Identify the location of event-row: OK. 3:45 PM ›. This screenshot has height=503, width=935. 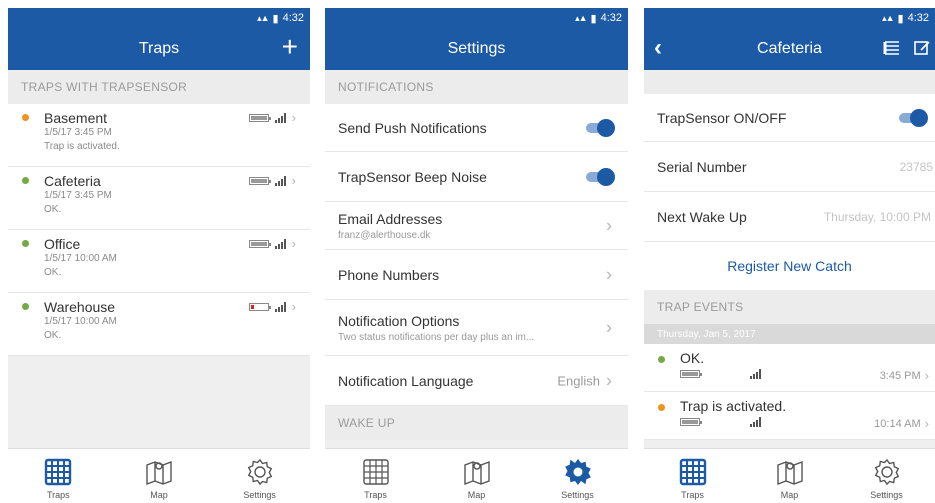
(789, 368).